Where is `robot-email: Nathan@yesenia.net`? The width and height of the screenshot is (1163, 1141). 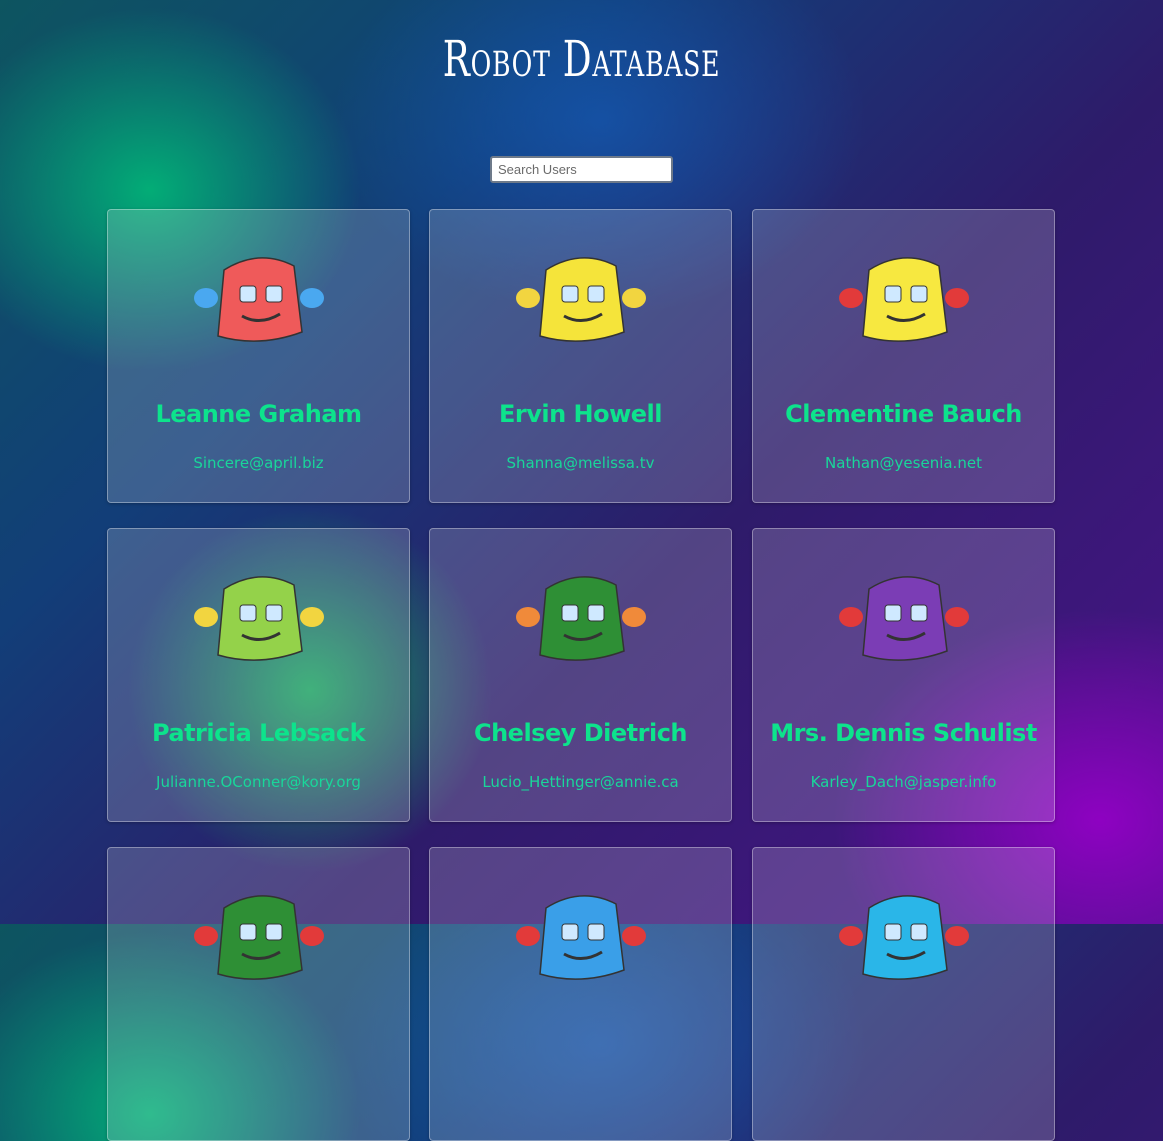
robot-email: Nathan@yesenia.net is located at coordinates (903, 463).